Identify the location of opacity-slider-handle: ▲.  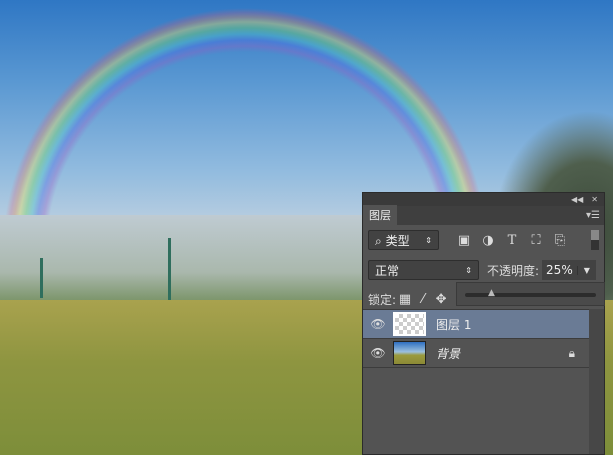
(491, 293).